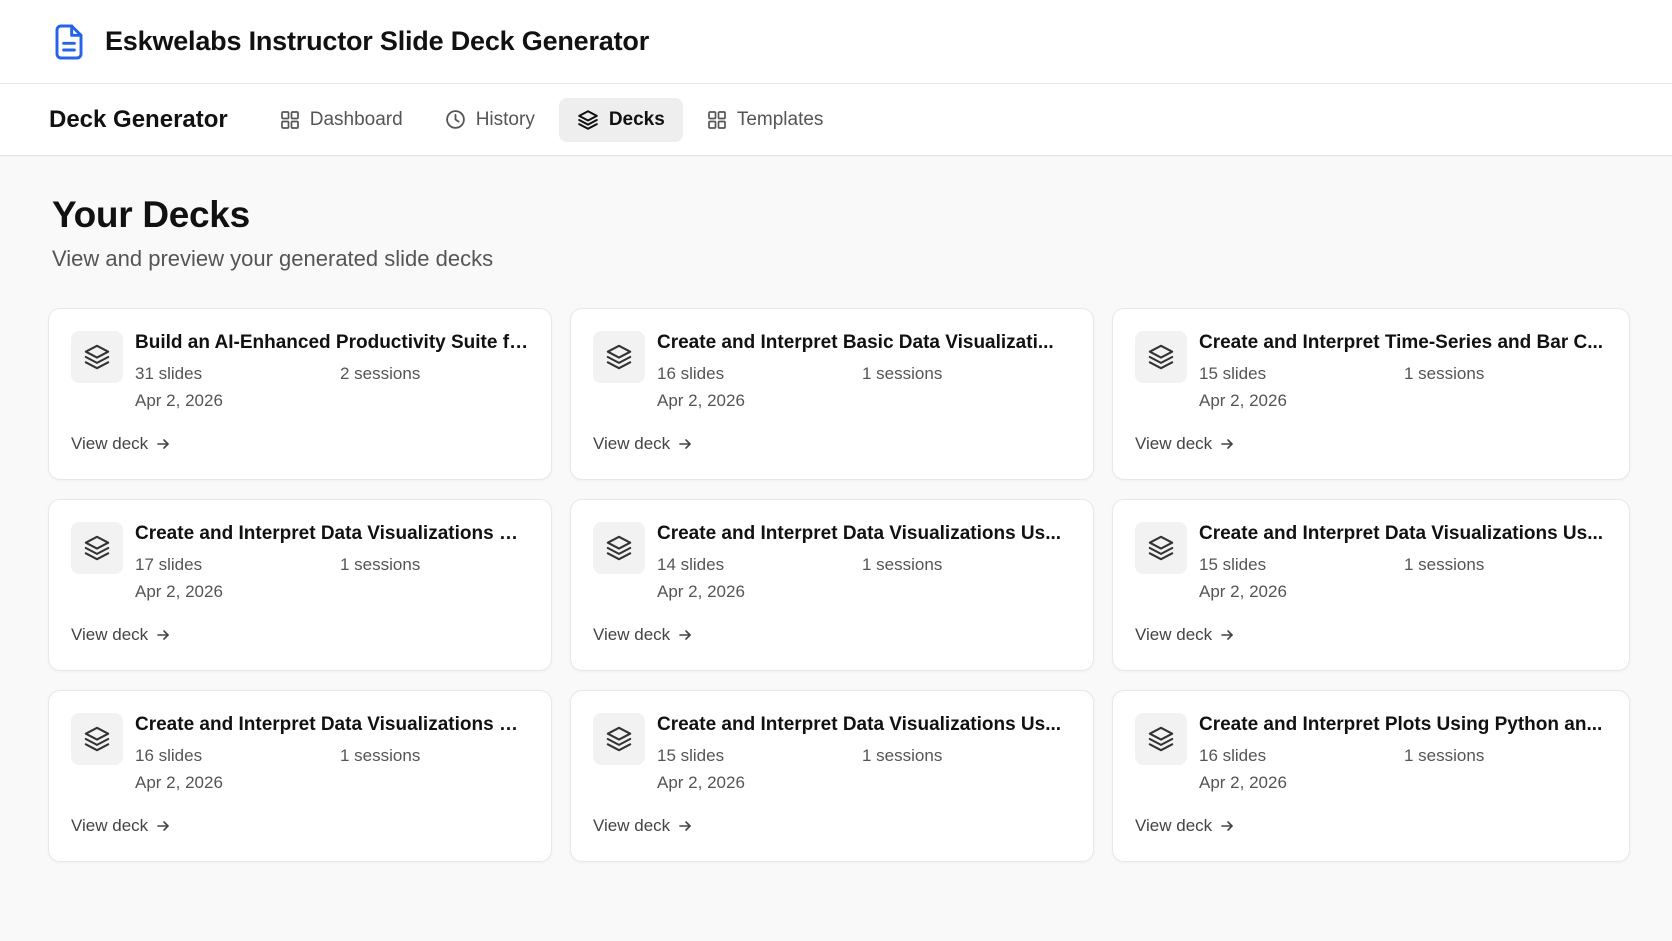  What do you see at coordinates (69, 42) in the screenshot?
I see `document-icon` at bounding box center [69, 42].